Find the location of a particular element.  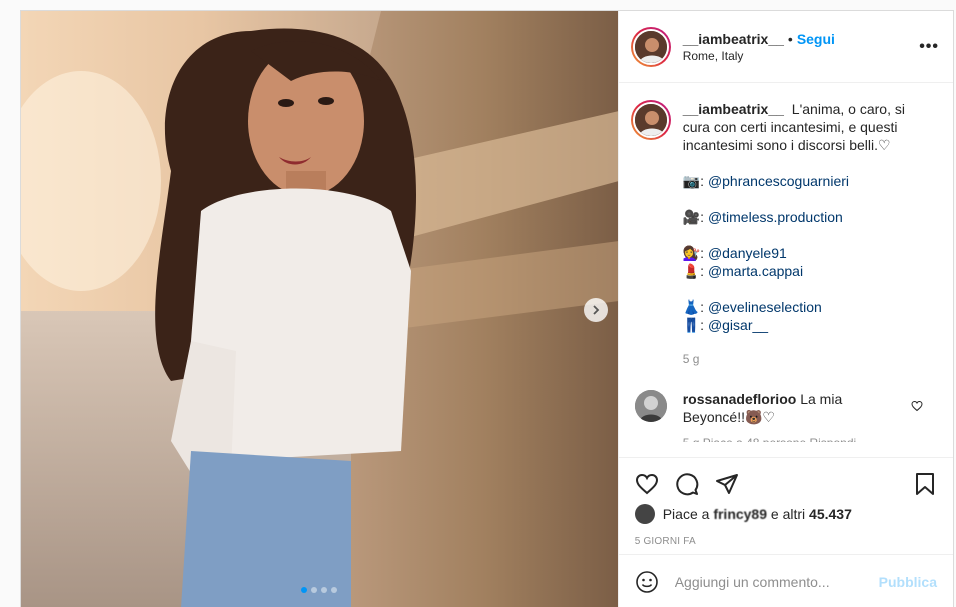

likes-prefix: Piace a is located at coordinates (686, 514).